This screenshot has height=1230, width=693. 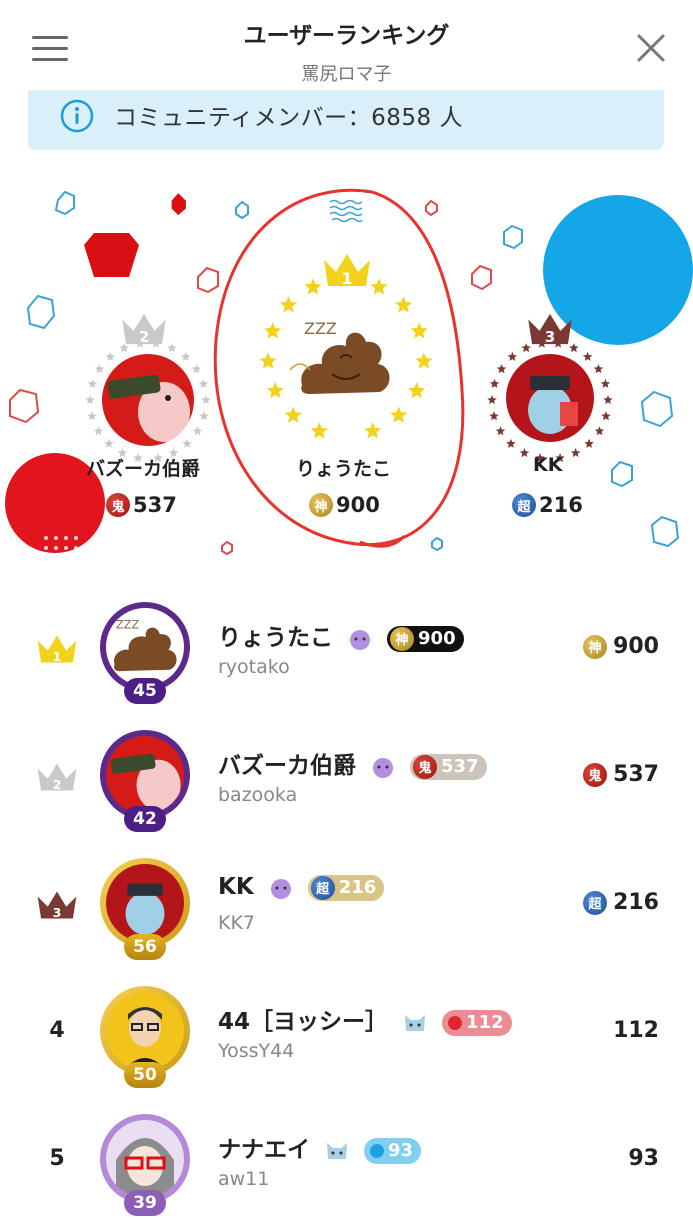 I want to click on score-badge-value: 900, so click(x=437, y=638).